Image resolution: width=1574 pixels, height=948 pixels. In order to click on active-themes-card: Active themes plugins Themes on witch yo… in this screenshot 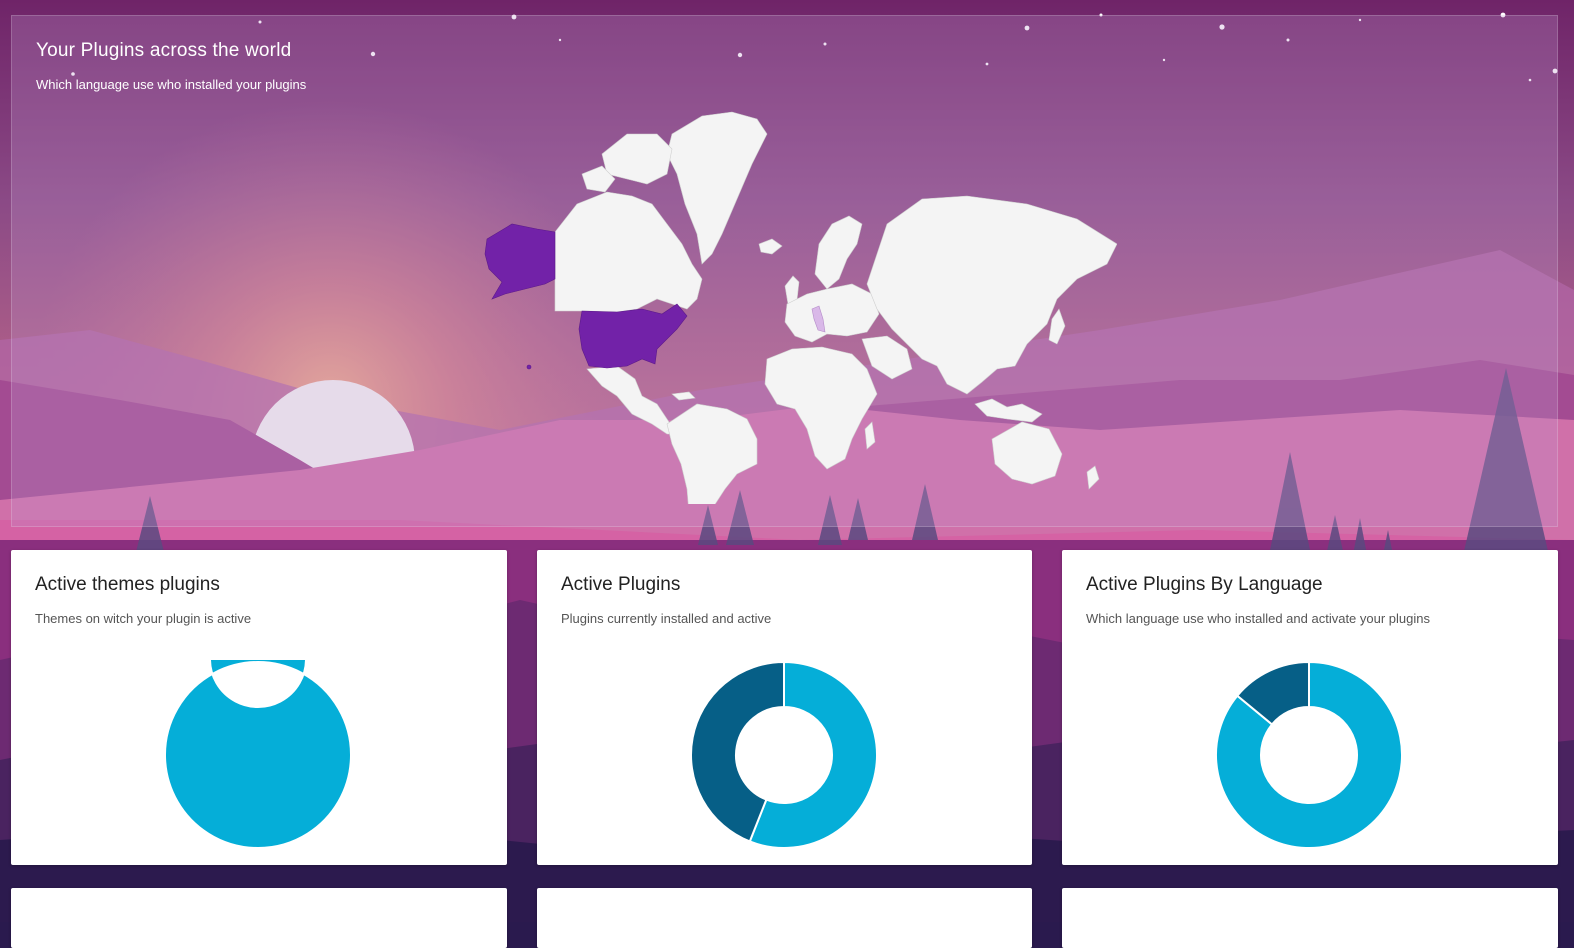, I will do `click(259, 707)`.